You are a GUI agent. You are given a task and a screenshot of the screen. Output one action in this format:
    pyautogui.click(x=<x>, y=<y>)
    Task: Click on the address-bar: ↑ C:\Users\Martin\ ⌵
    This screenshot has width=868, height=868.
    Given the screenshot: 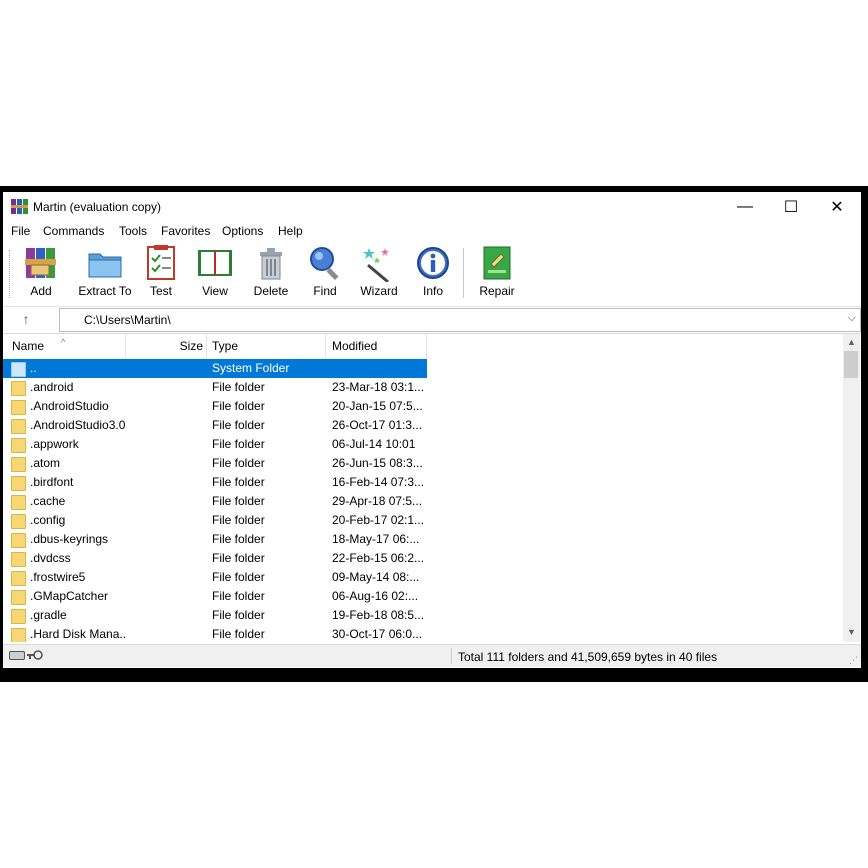 What is the action you would take?
    pyautogui.click(x=432, y=320)
    